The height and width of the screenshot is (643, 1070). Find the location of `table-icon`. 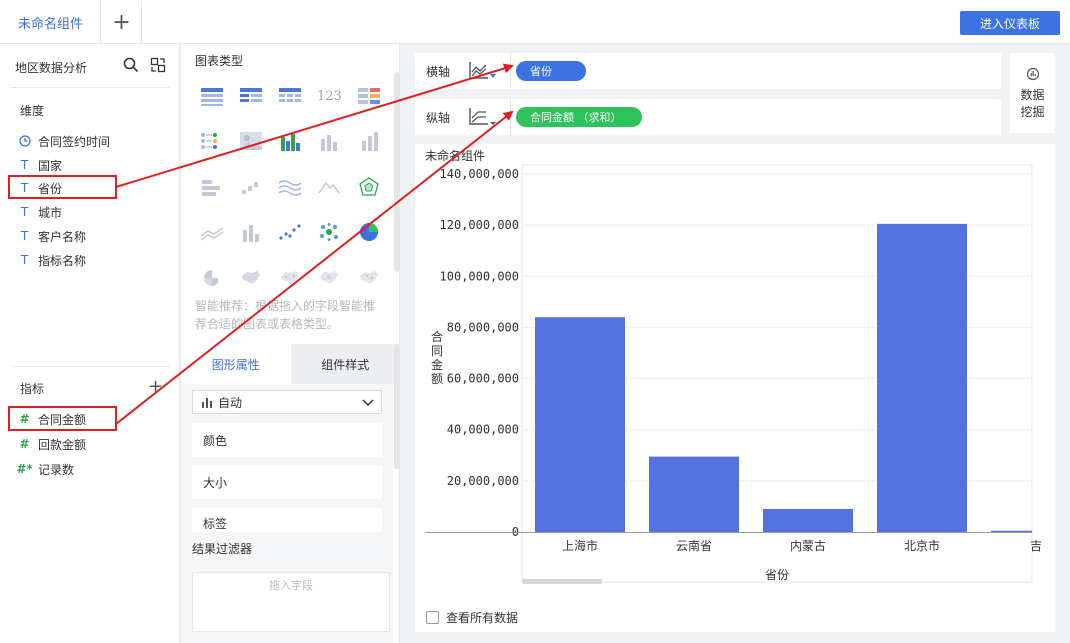

table-icon is located at coordinates (212, 96).